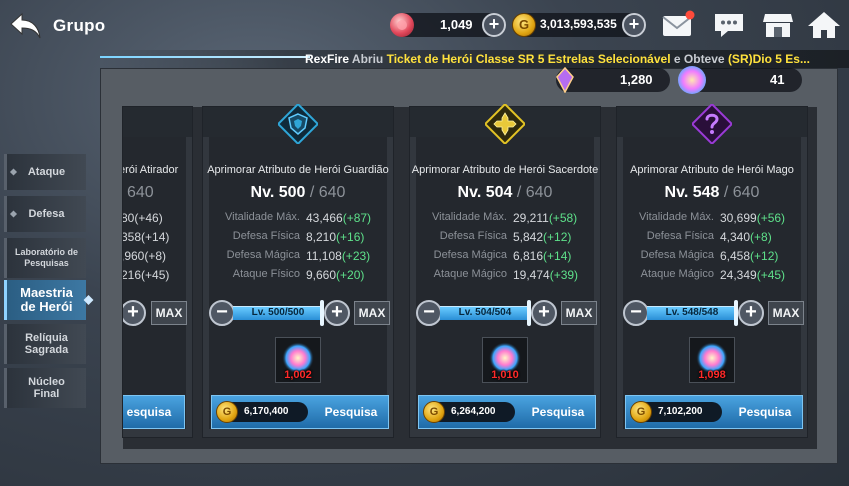  I want to click on stat-value: 43,466(+87), so click(338, 218).